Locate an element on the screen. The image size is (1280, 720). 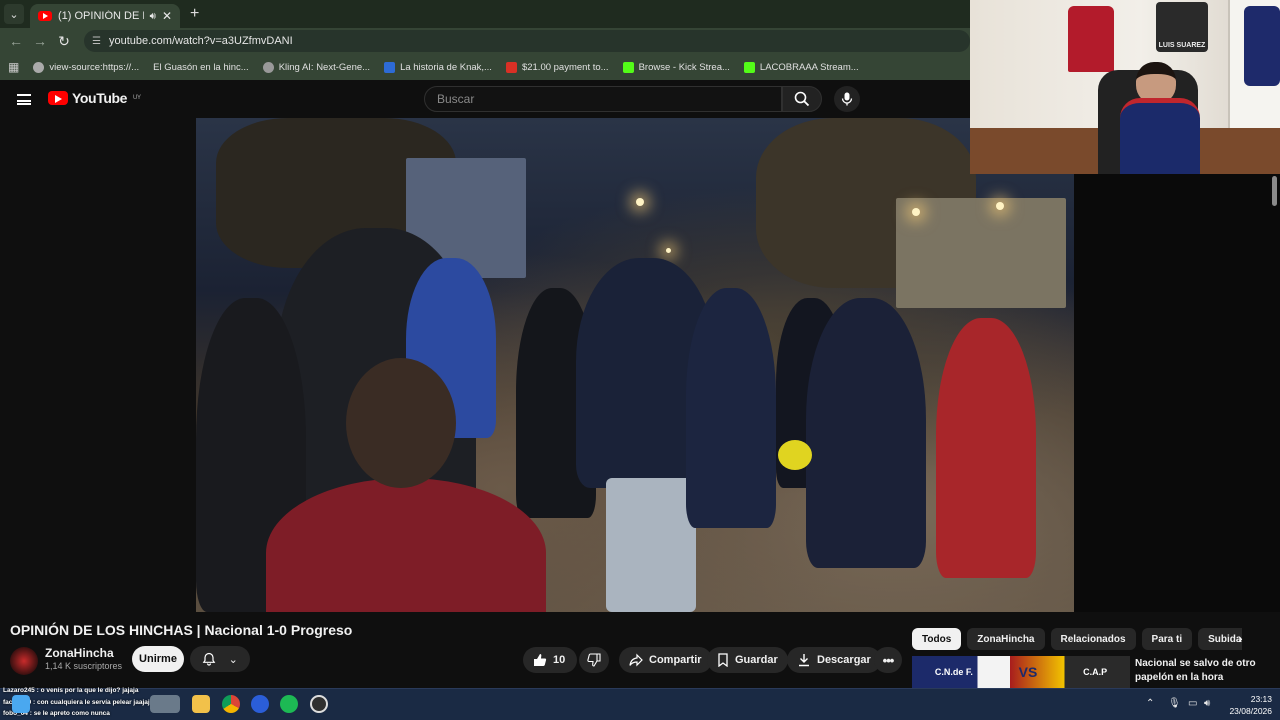
spotify-icon is located at coordinates (289, 704).